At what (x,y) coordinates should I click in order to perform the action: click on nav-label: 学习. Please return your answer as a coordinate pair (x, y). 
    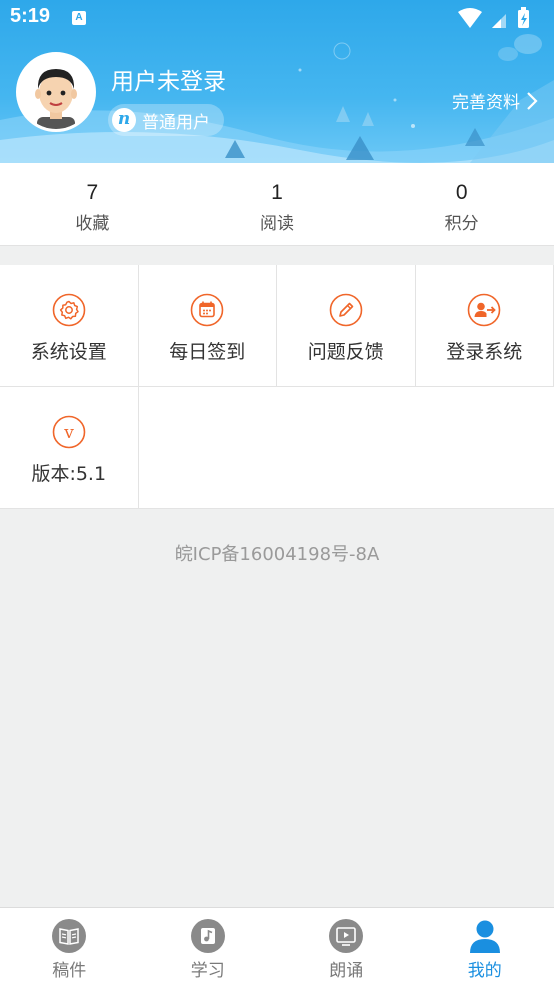
    Looking at the image, I should click on (207, 971).